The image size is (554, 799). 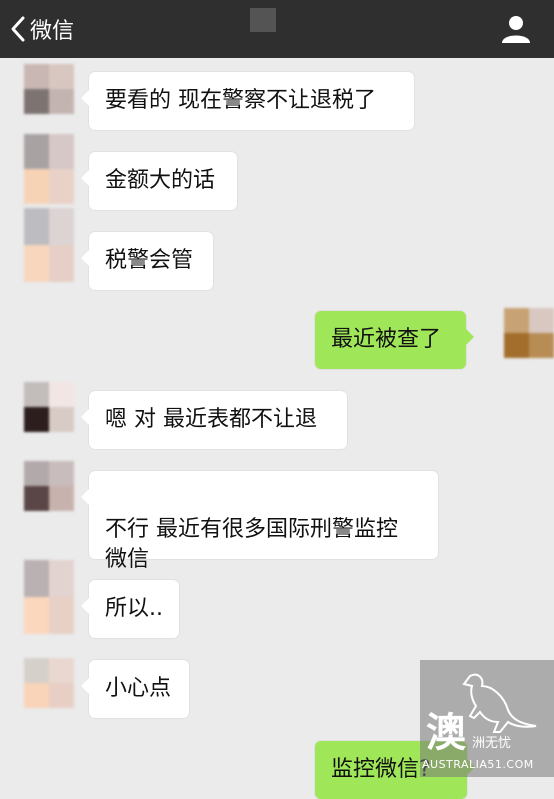 I want to click on message-bubble: 税警会管, so click(x=147, y=261).